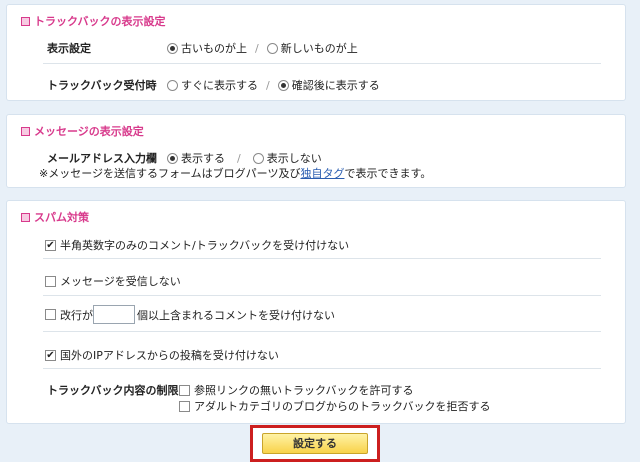  I want to click on halfwidth-only-label: 半角英数字のみのコメント/トラックバックを受け付けない, so click(204, 245).